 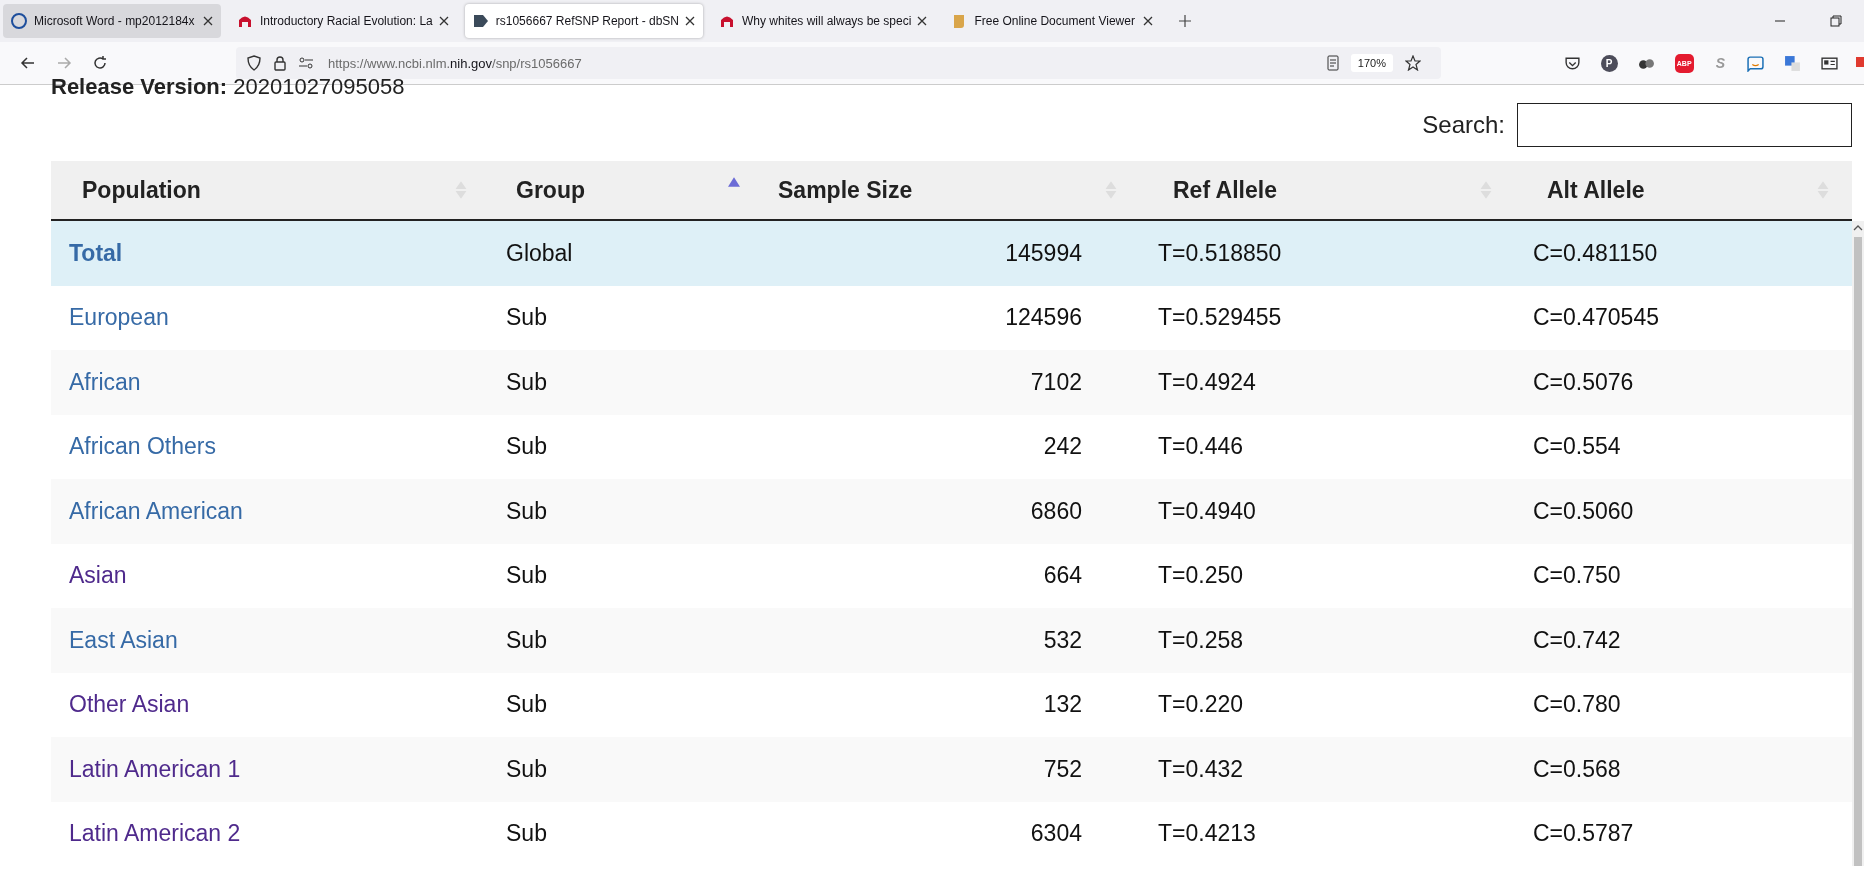 What do you see at coordinates (1062, 768) in the screenshot?
I see `table-cell: 752` at bounding box center [1062, 768].